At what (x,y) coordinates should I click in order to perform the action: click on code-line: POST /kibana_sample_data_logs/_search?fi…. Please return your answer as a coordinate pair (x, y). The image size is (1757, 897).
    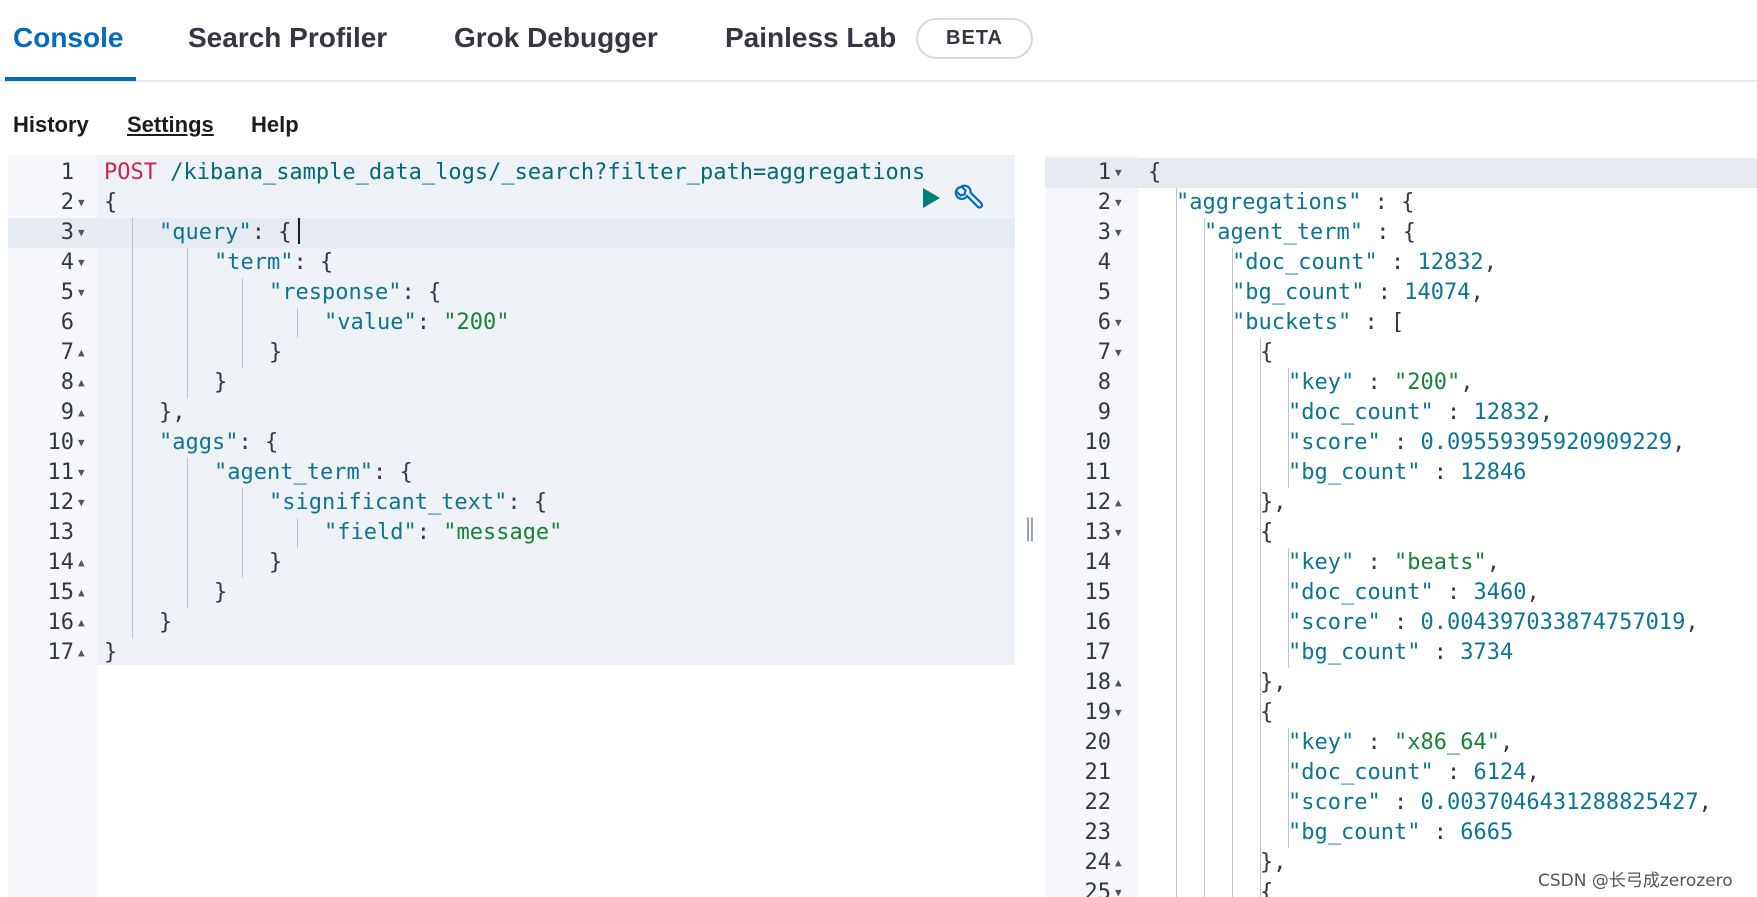
    Looking at the image, I should click on (514, 173).